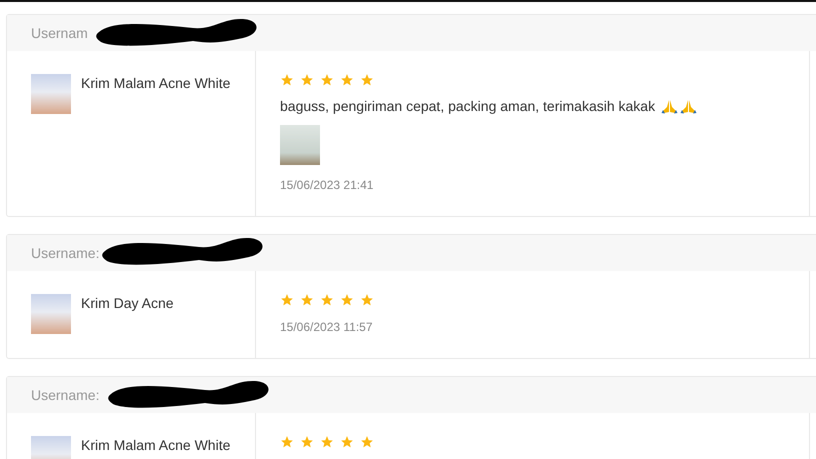 The height and width of the screenshot is (459, 816). I want to click on product-name: Krim Day Acne, so click(127, 303).